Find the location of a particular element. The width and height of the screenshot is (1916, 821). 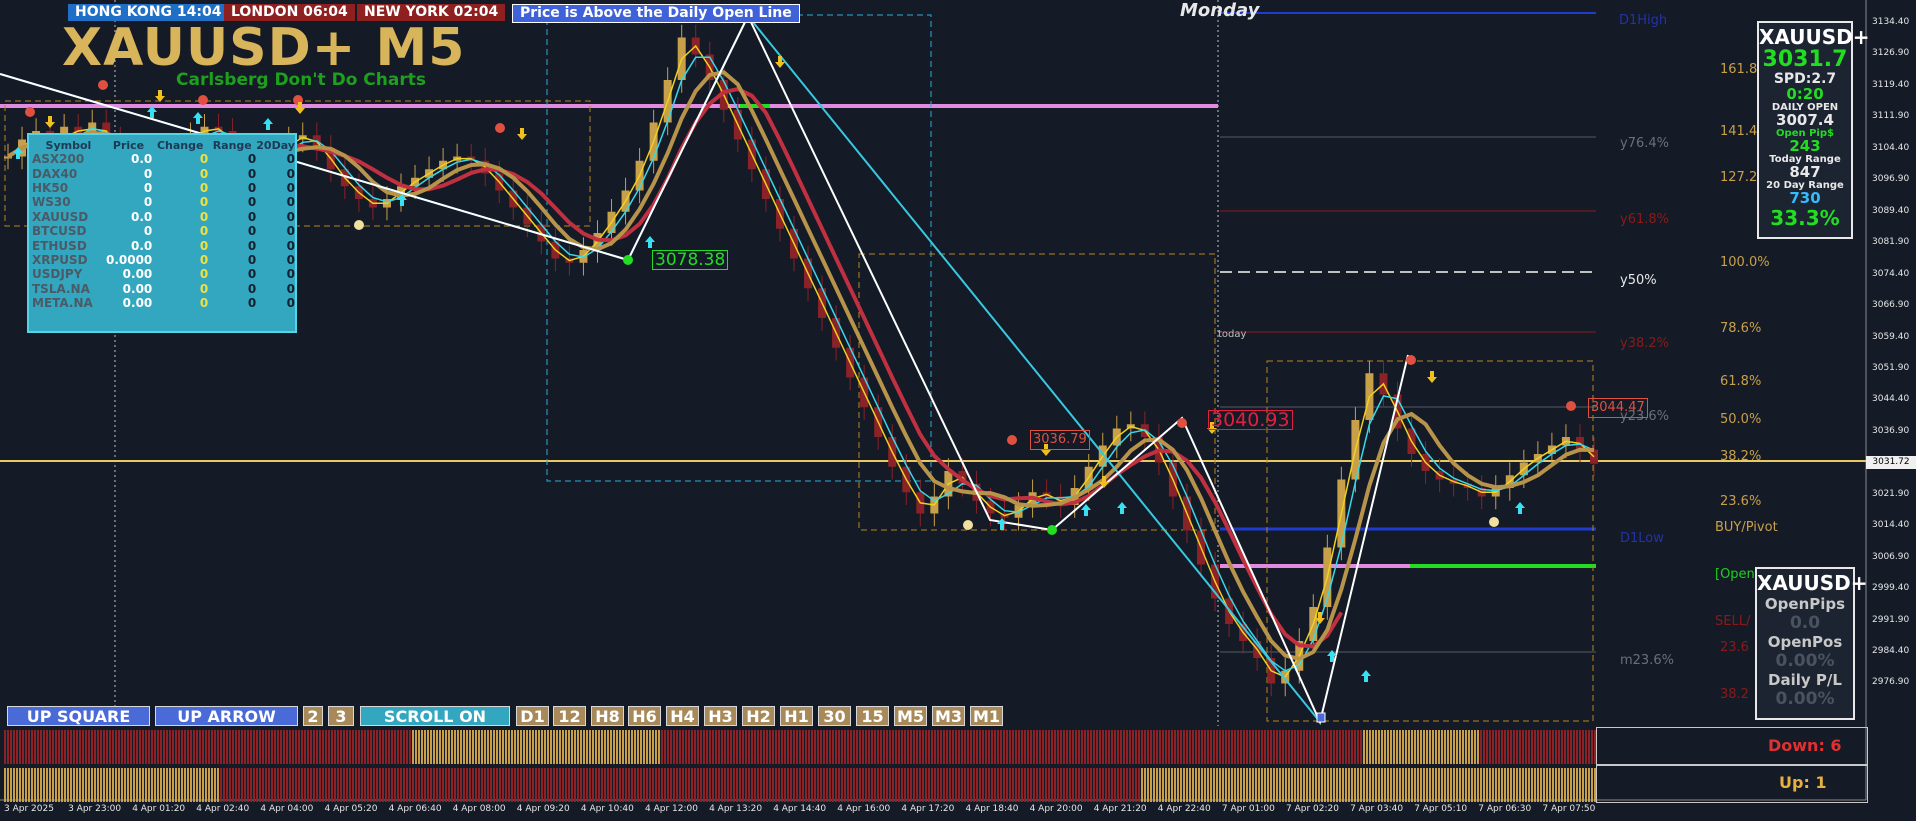

cell-range: 0 is located at coordinates (252, 202).